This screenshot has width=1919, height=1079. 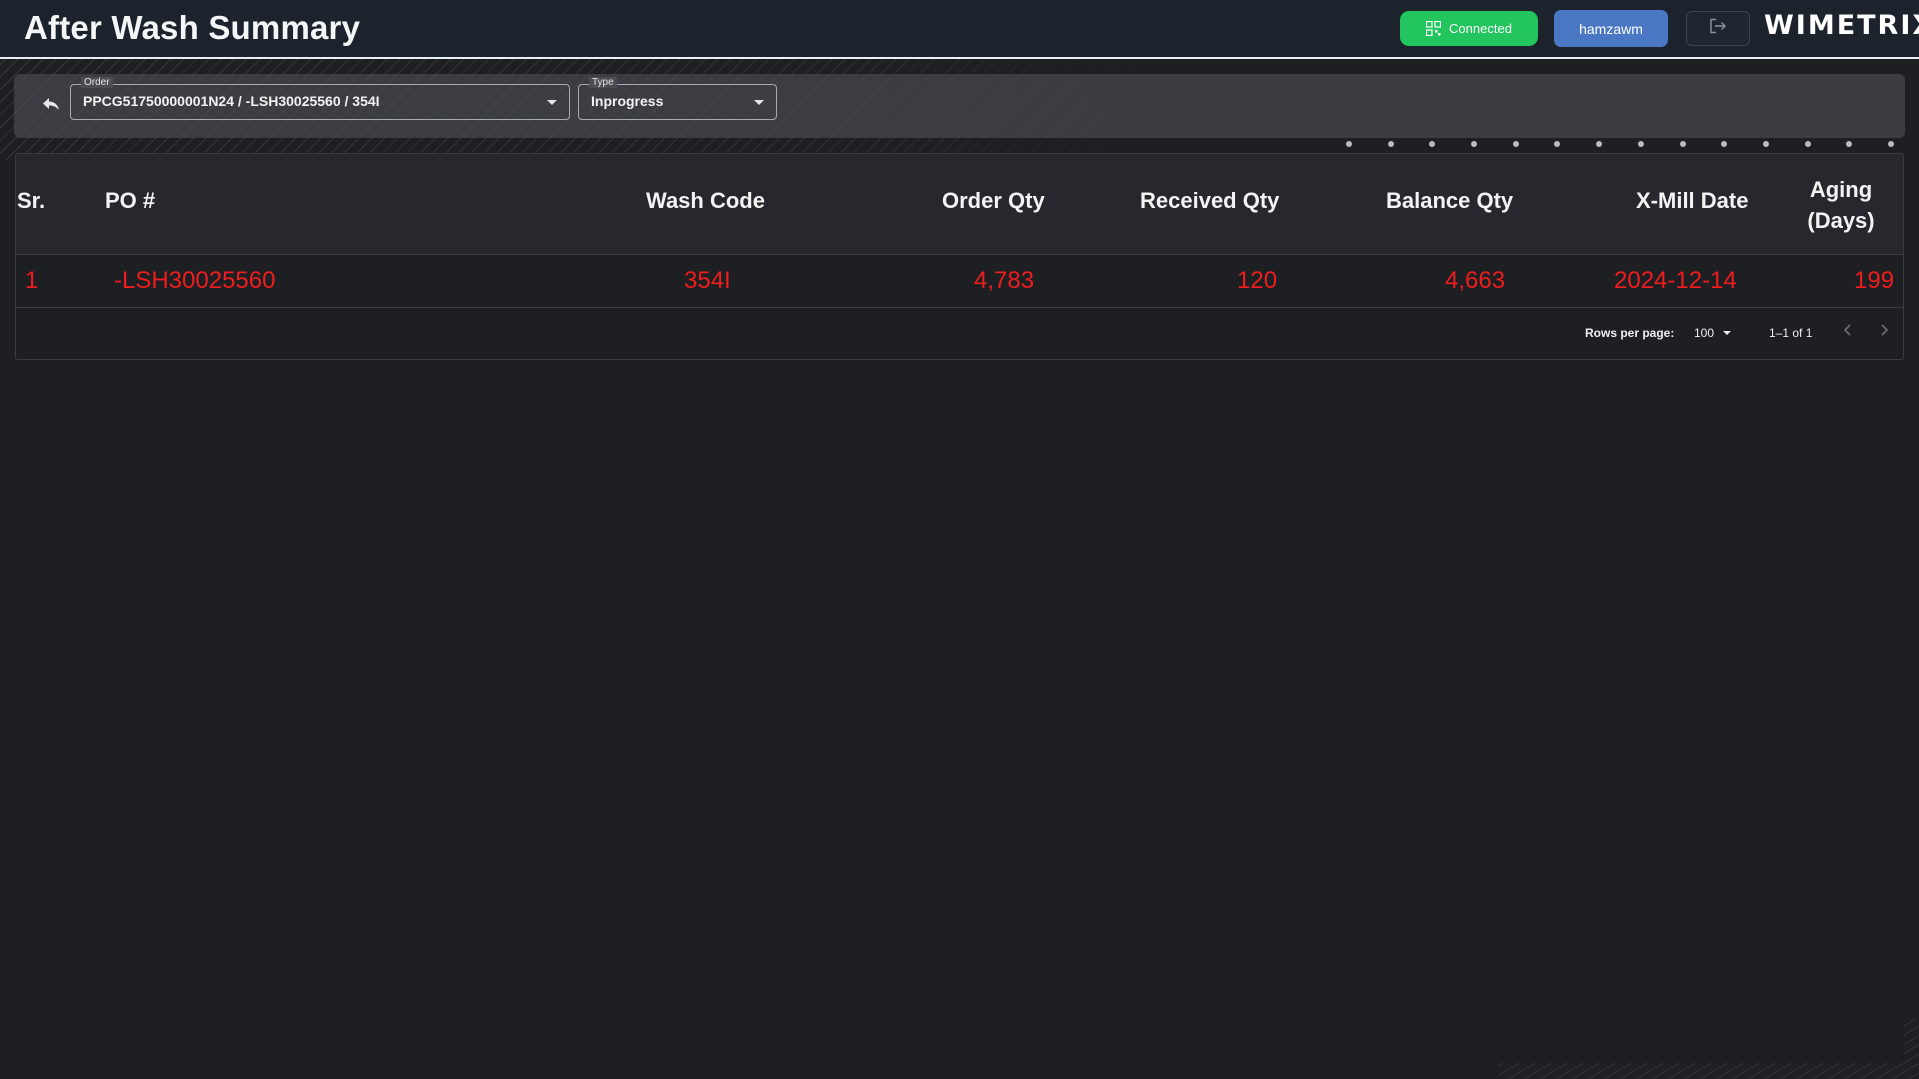 What do you see at coordinates (31, 201) in the screenshot?
I see `column-header-sr: Sr.` at bounding box center [31, 201].